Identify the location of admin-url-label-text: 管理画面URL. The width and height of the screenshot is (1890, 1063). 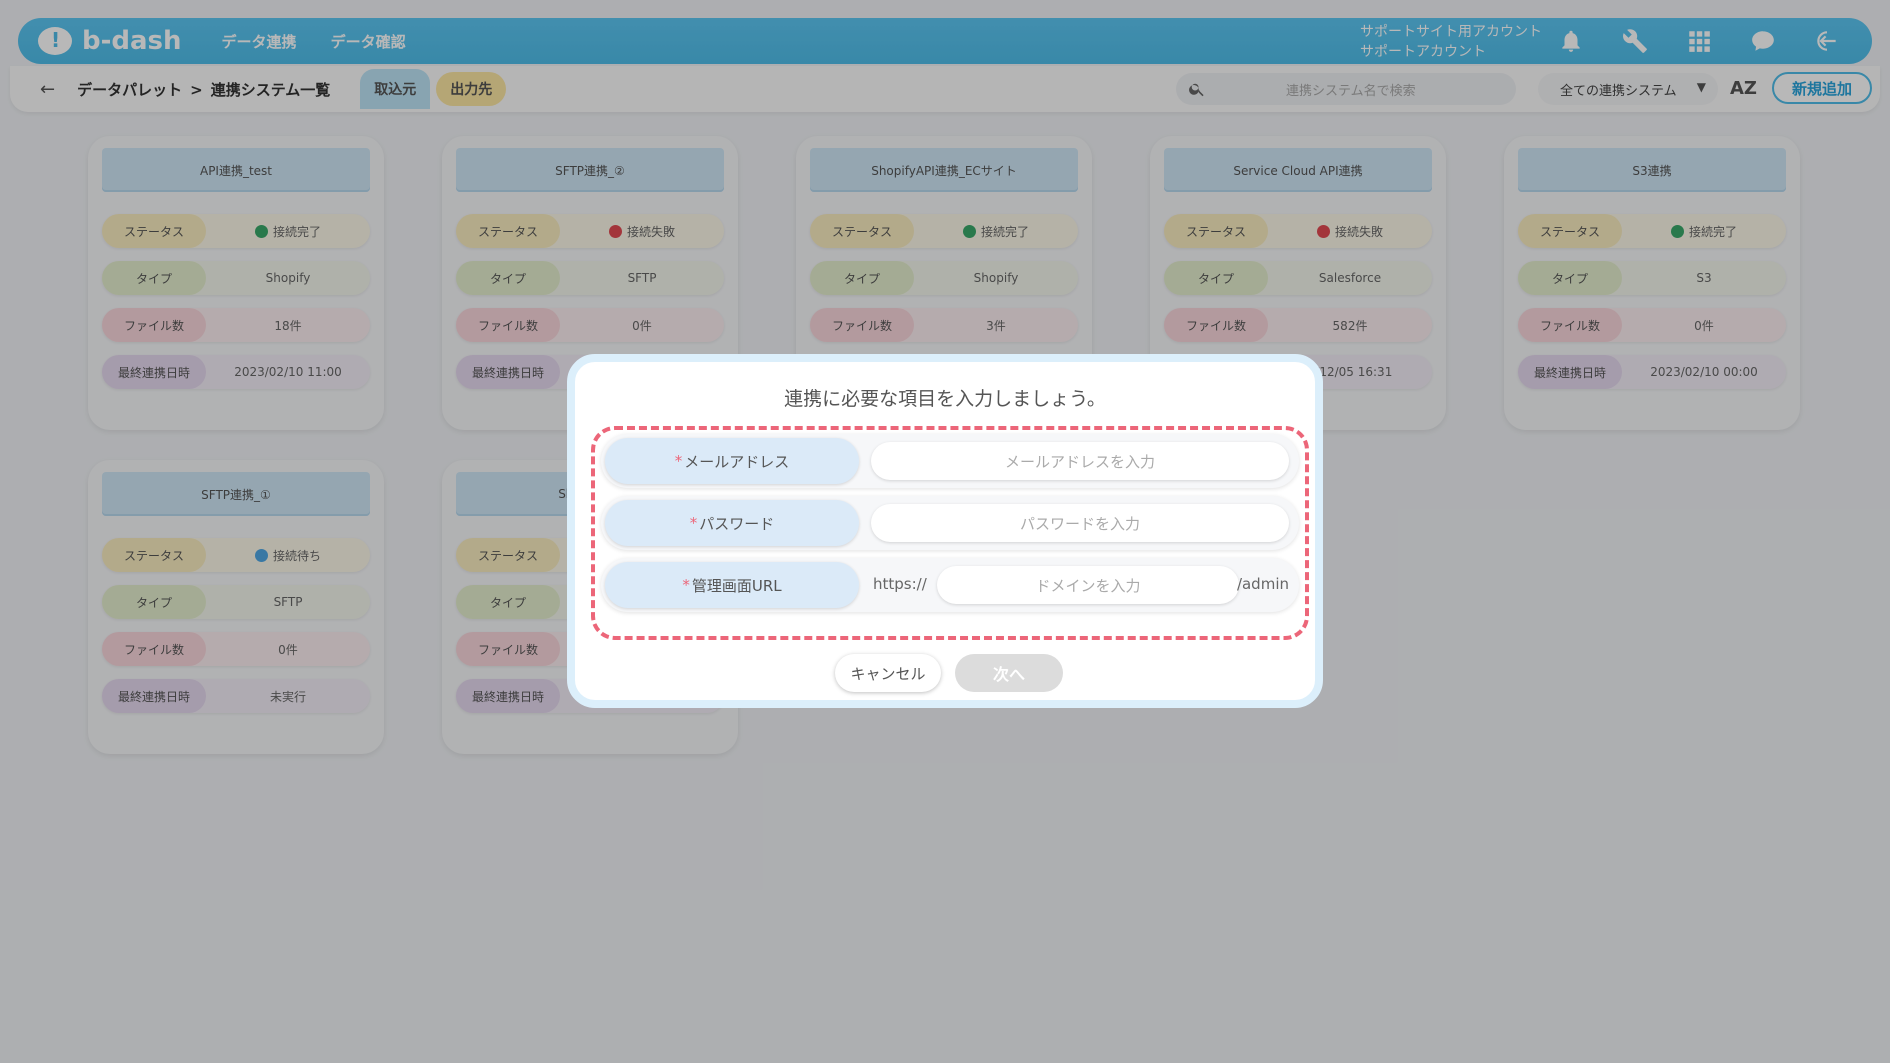
(736, 585).